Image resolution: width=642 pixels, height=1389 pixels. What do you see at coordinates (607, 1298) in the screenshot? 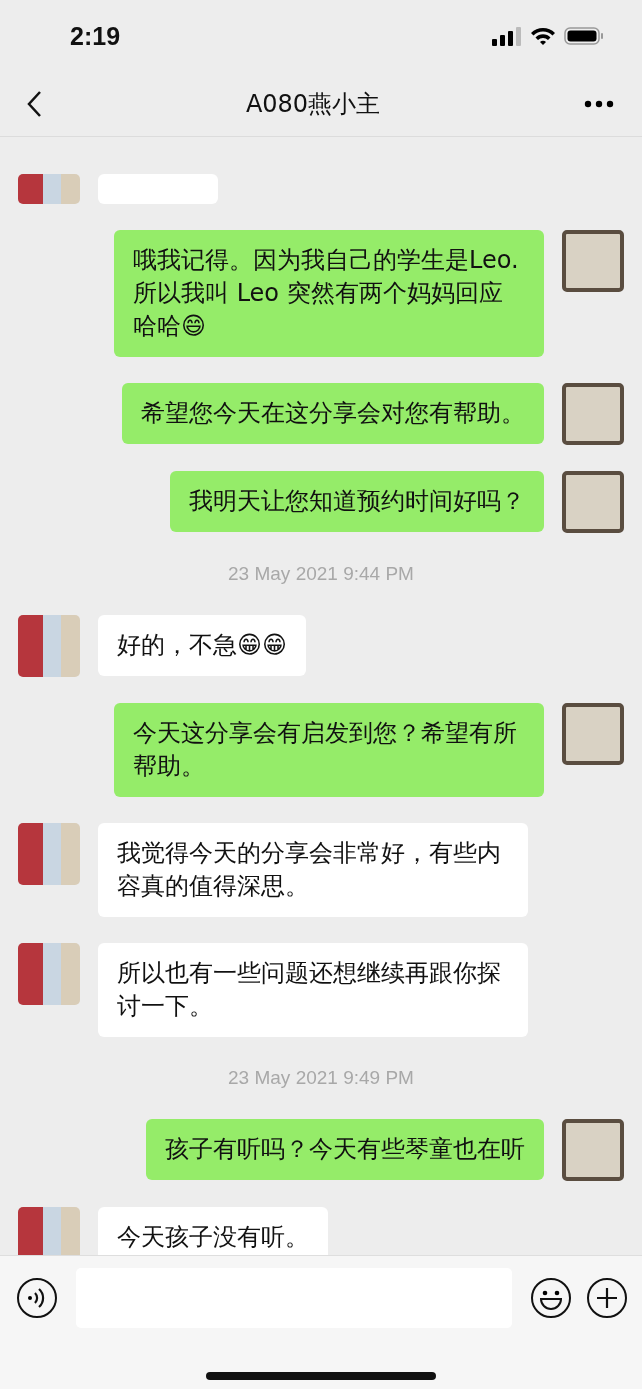
I see `add-icon` at bounding box center [607, 1298].